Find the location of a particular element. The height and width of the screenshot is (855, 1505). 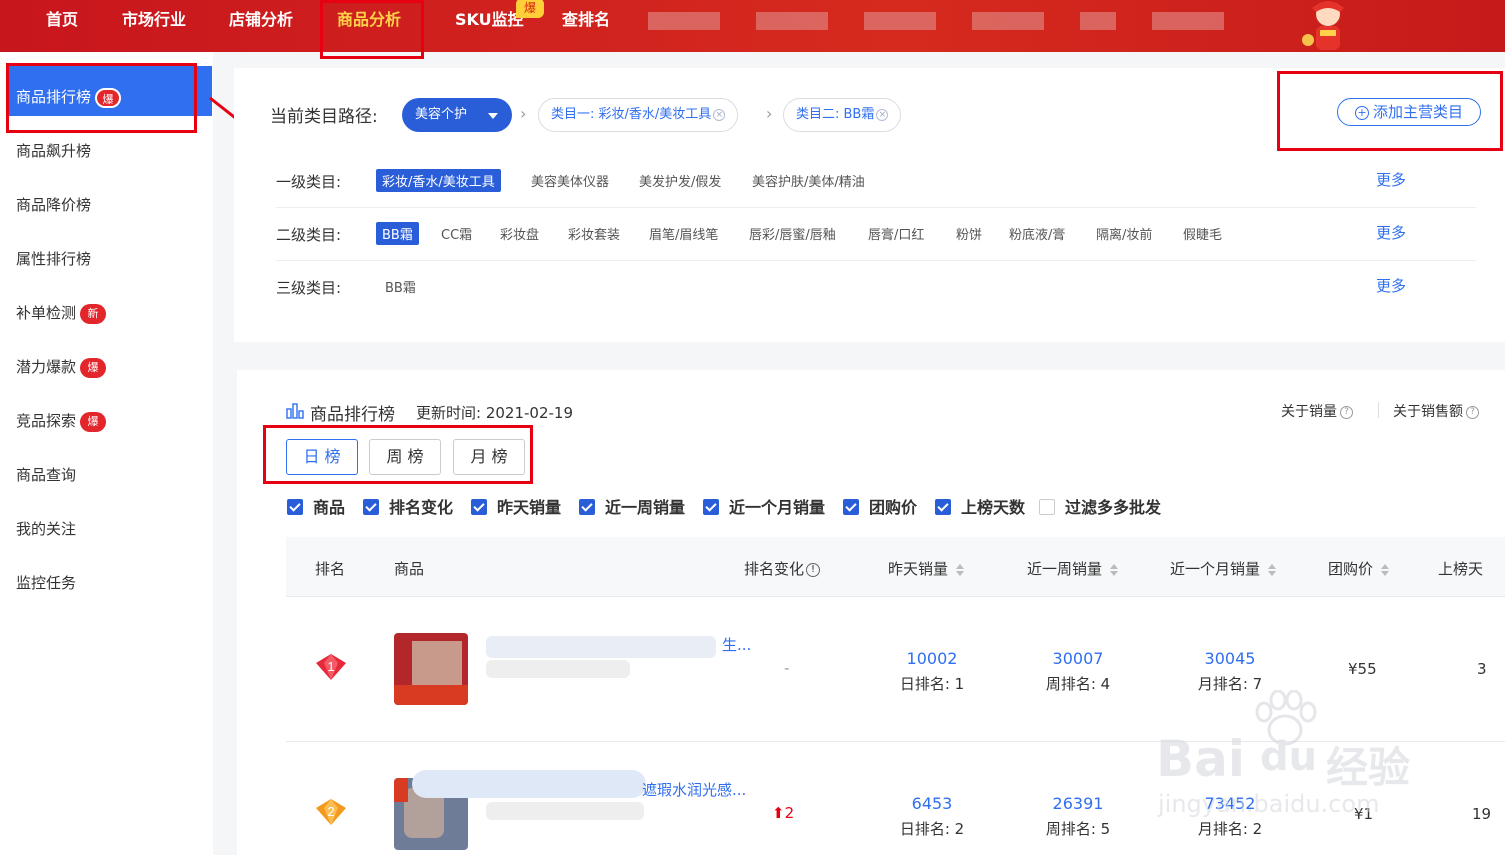

level2-tag: 彩妆盘 is located at coordinates (519, 233).